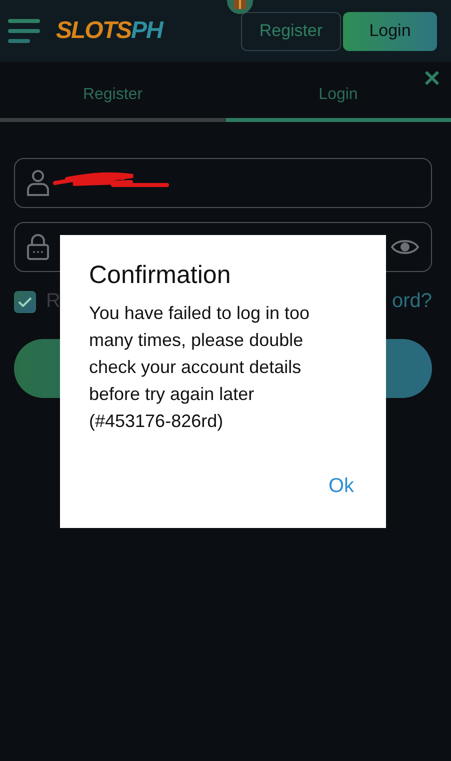 Image resolution: width=451 pixels, height=761 pixels. I want to click on dialog-message: You have failed to log in too many times, please double check your account details before try again later (#453176-826rd), so click(200, 367).